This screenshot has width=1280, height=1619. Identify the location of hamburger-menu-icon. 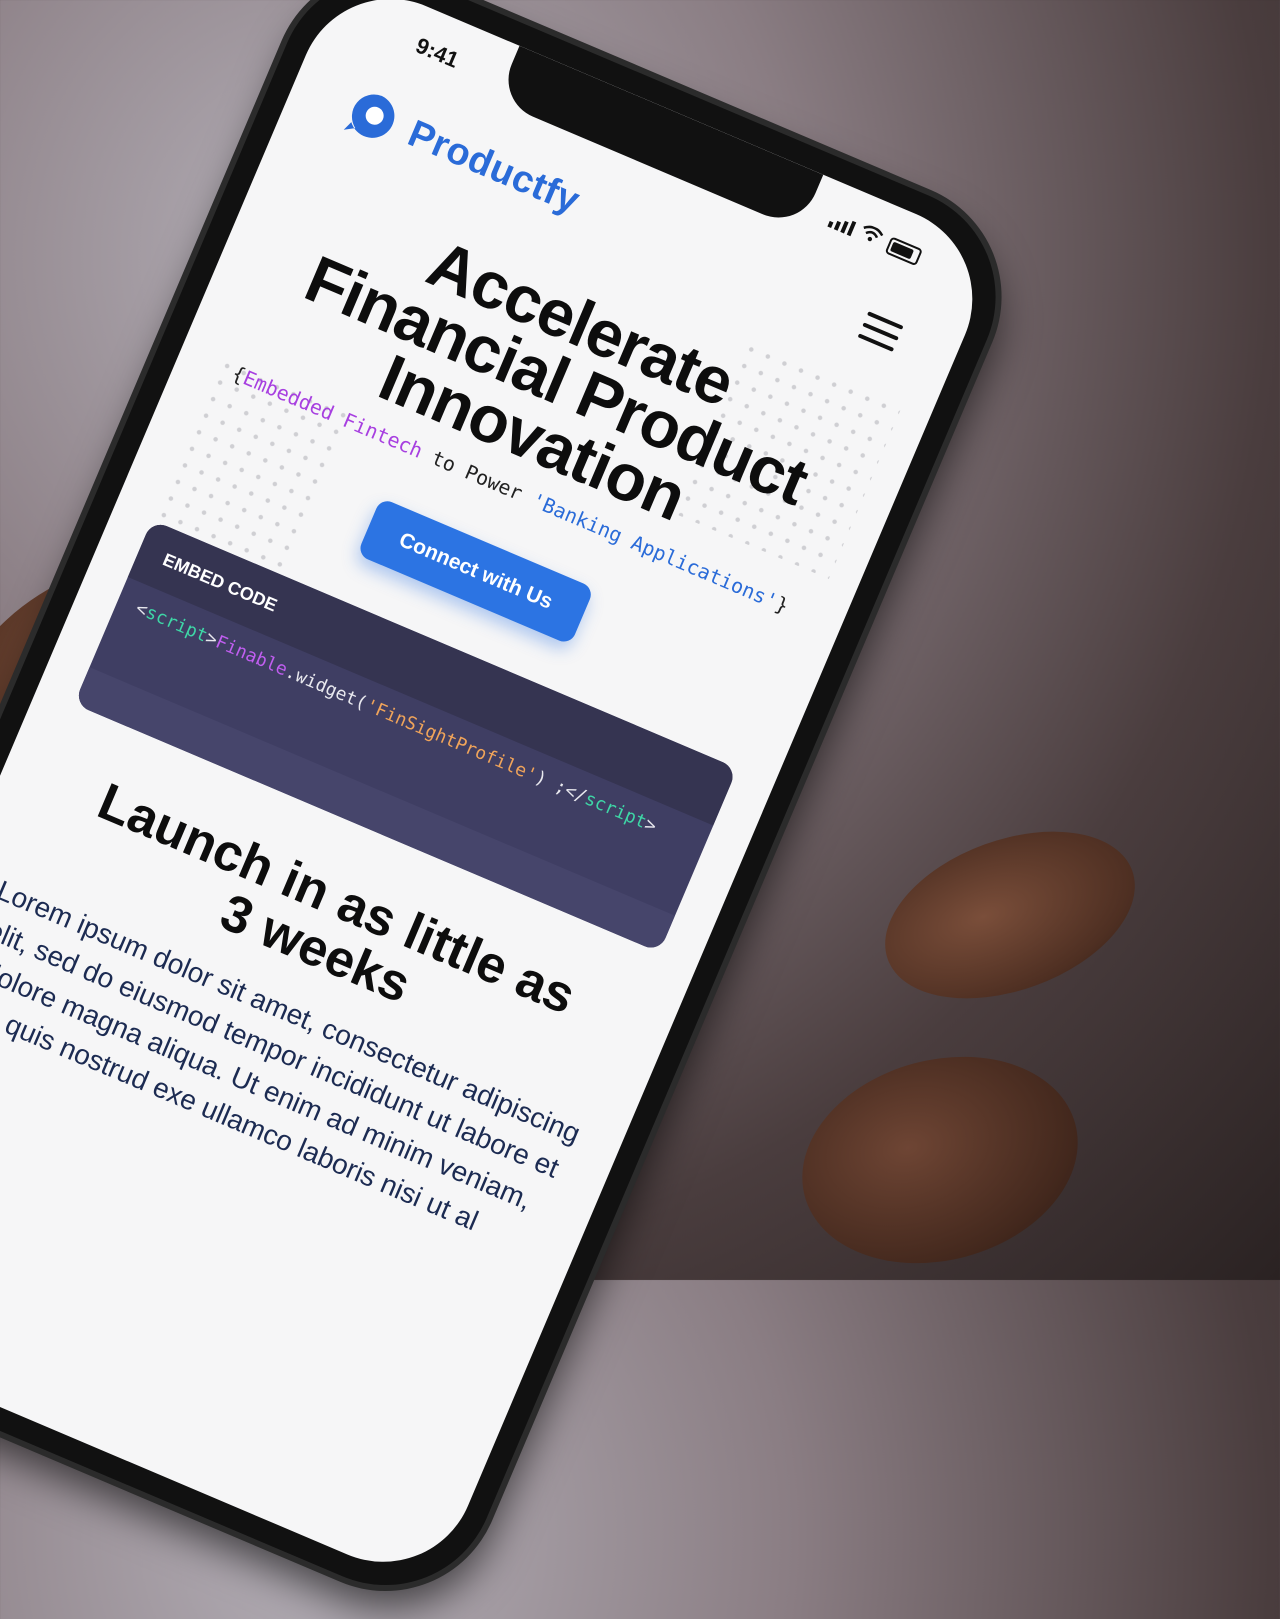
(880, 331).